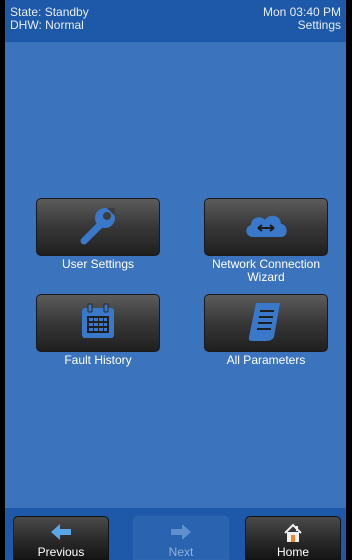  Describe the element at coordinates (181, 552) in the screenshot. I see `next-label: Next` at that location.